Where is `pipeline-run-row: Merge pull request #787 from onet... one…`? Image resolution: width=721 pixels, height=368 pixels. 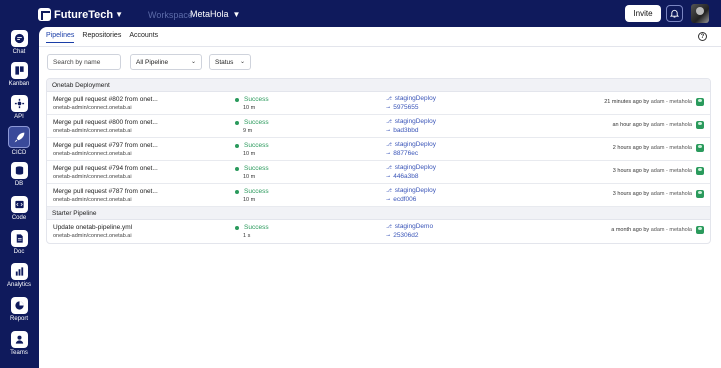
pipeline-run-row: Merge pull request #787 from onet... one… is located at coordinates (378, 195).